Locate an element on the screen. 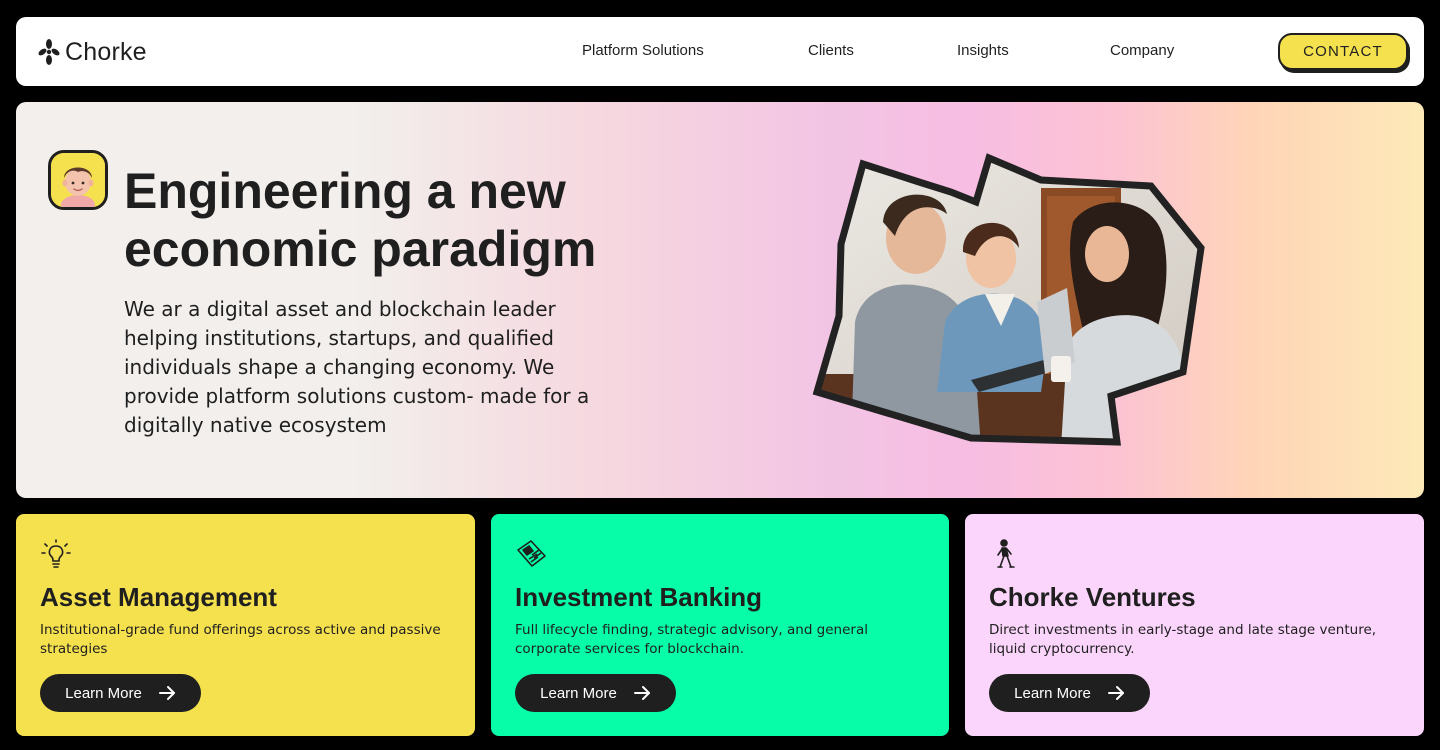  avatar is located at coordinates (78, 180).